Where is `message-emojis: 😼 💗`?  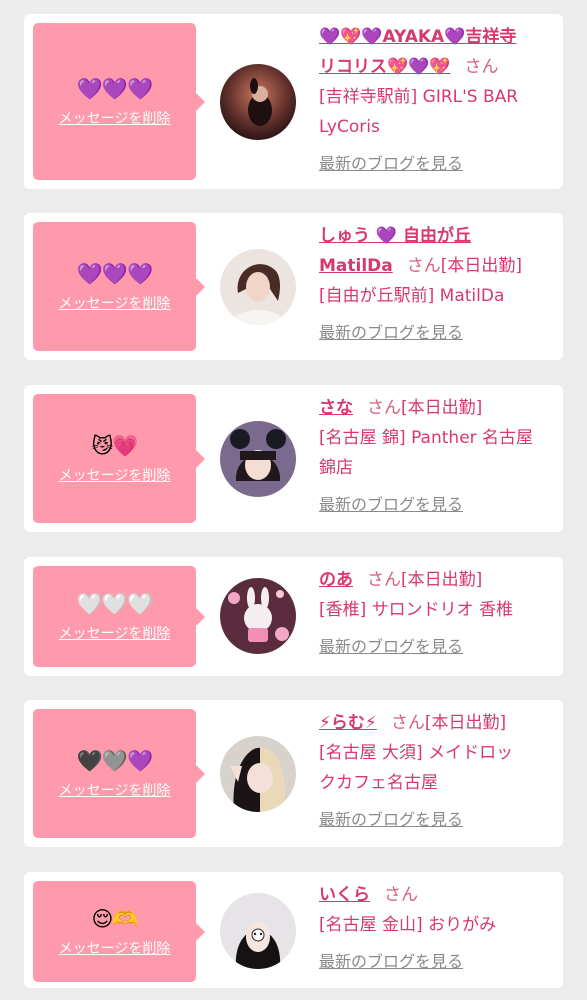 message-emojis: 😼 💗 is located at coordinates (114, 446).